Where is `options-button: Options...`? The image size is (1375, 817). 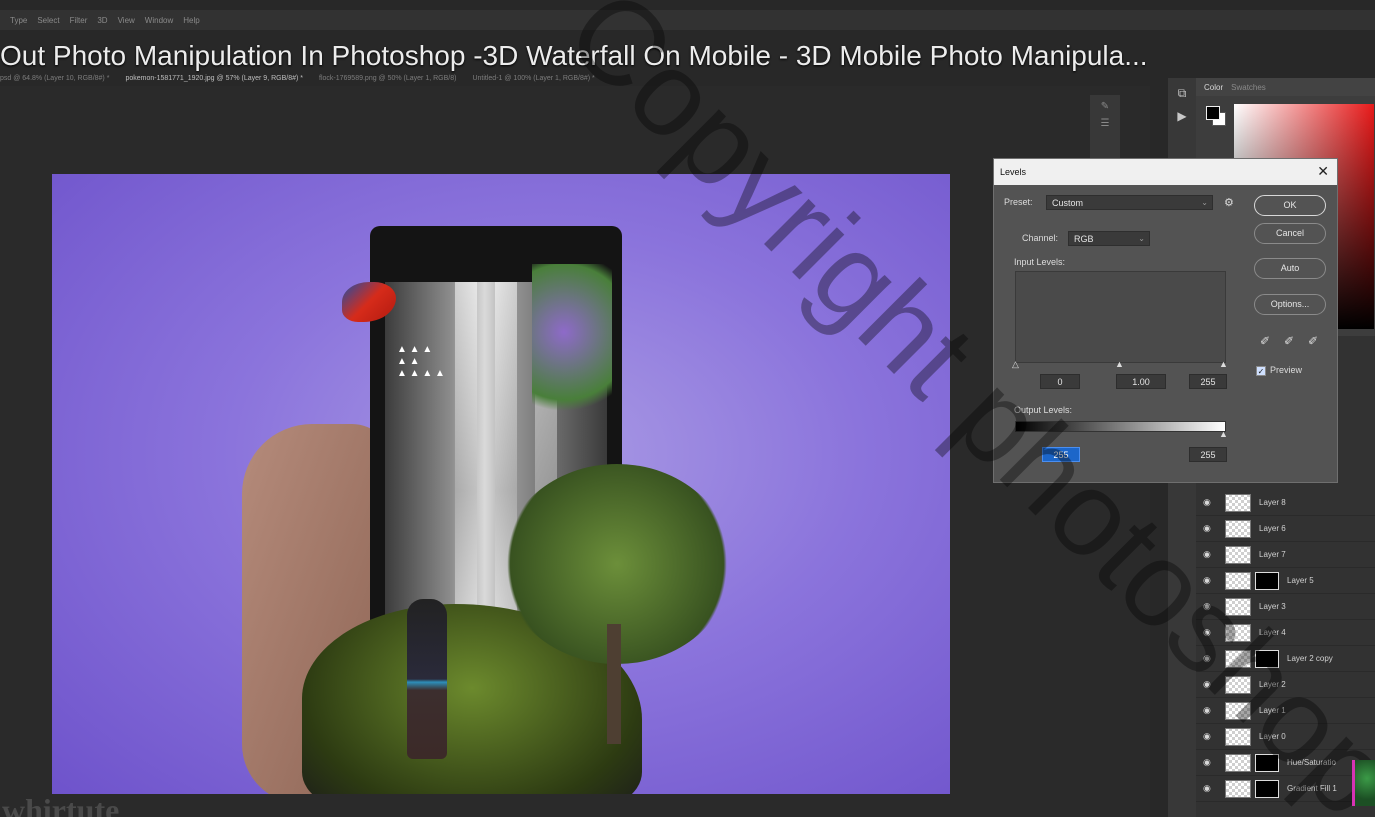 options-button: Options... is located at coordinates (1290, 304).